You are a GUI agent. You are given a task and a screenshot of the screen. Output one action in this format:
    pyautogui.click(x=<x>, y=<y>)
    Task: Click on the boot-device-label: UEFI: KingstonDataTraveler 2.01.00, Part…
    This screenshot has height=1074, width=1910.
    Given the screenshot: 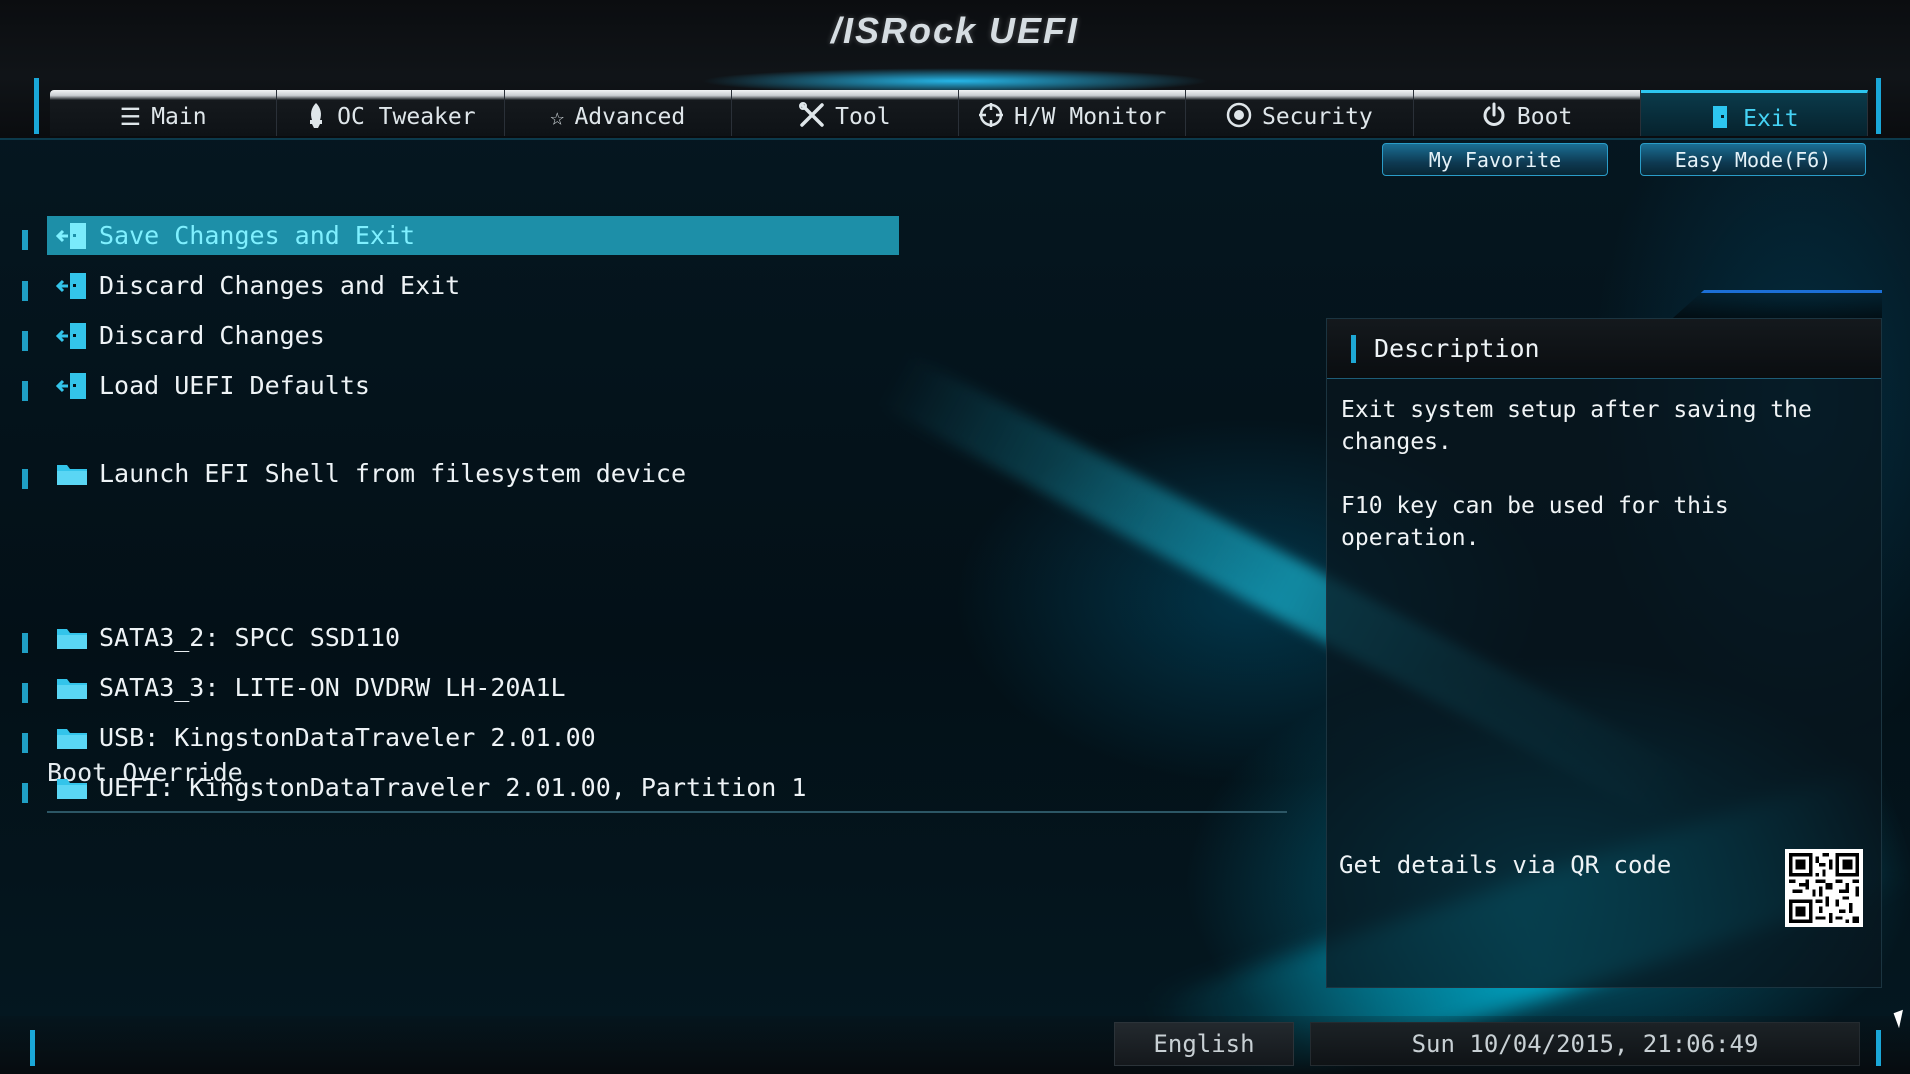 What is the action you would take?
    pyautogui.click(x=453, y=787)
    